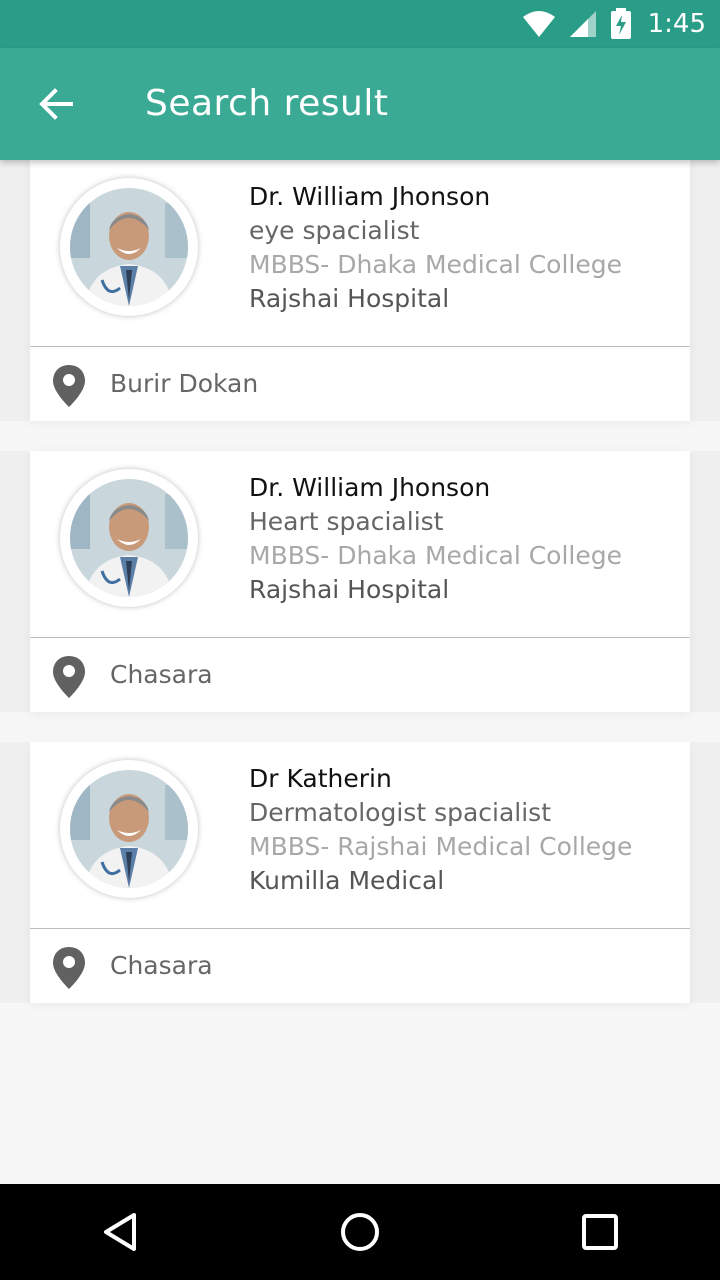 This screenshot has height=1280, width=720. Describe the element at coordinates (582, 24) in the screenshot. I see `signal-icon` at that location.